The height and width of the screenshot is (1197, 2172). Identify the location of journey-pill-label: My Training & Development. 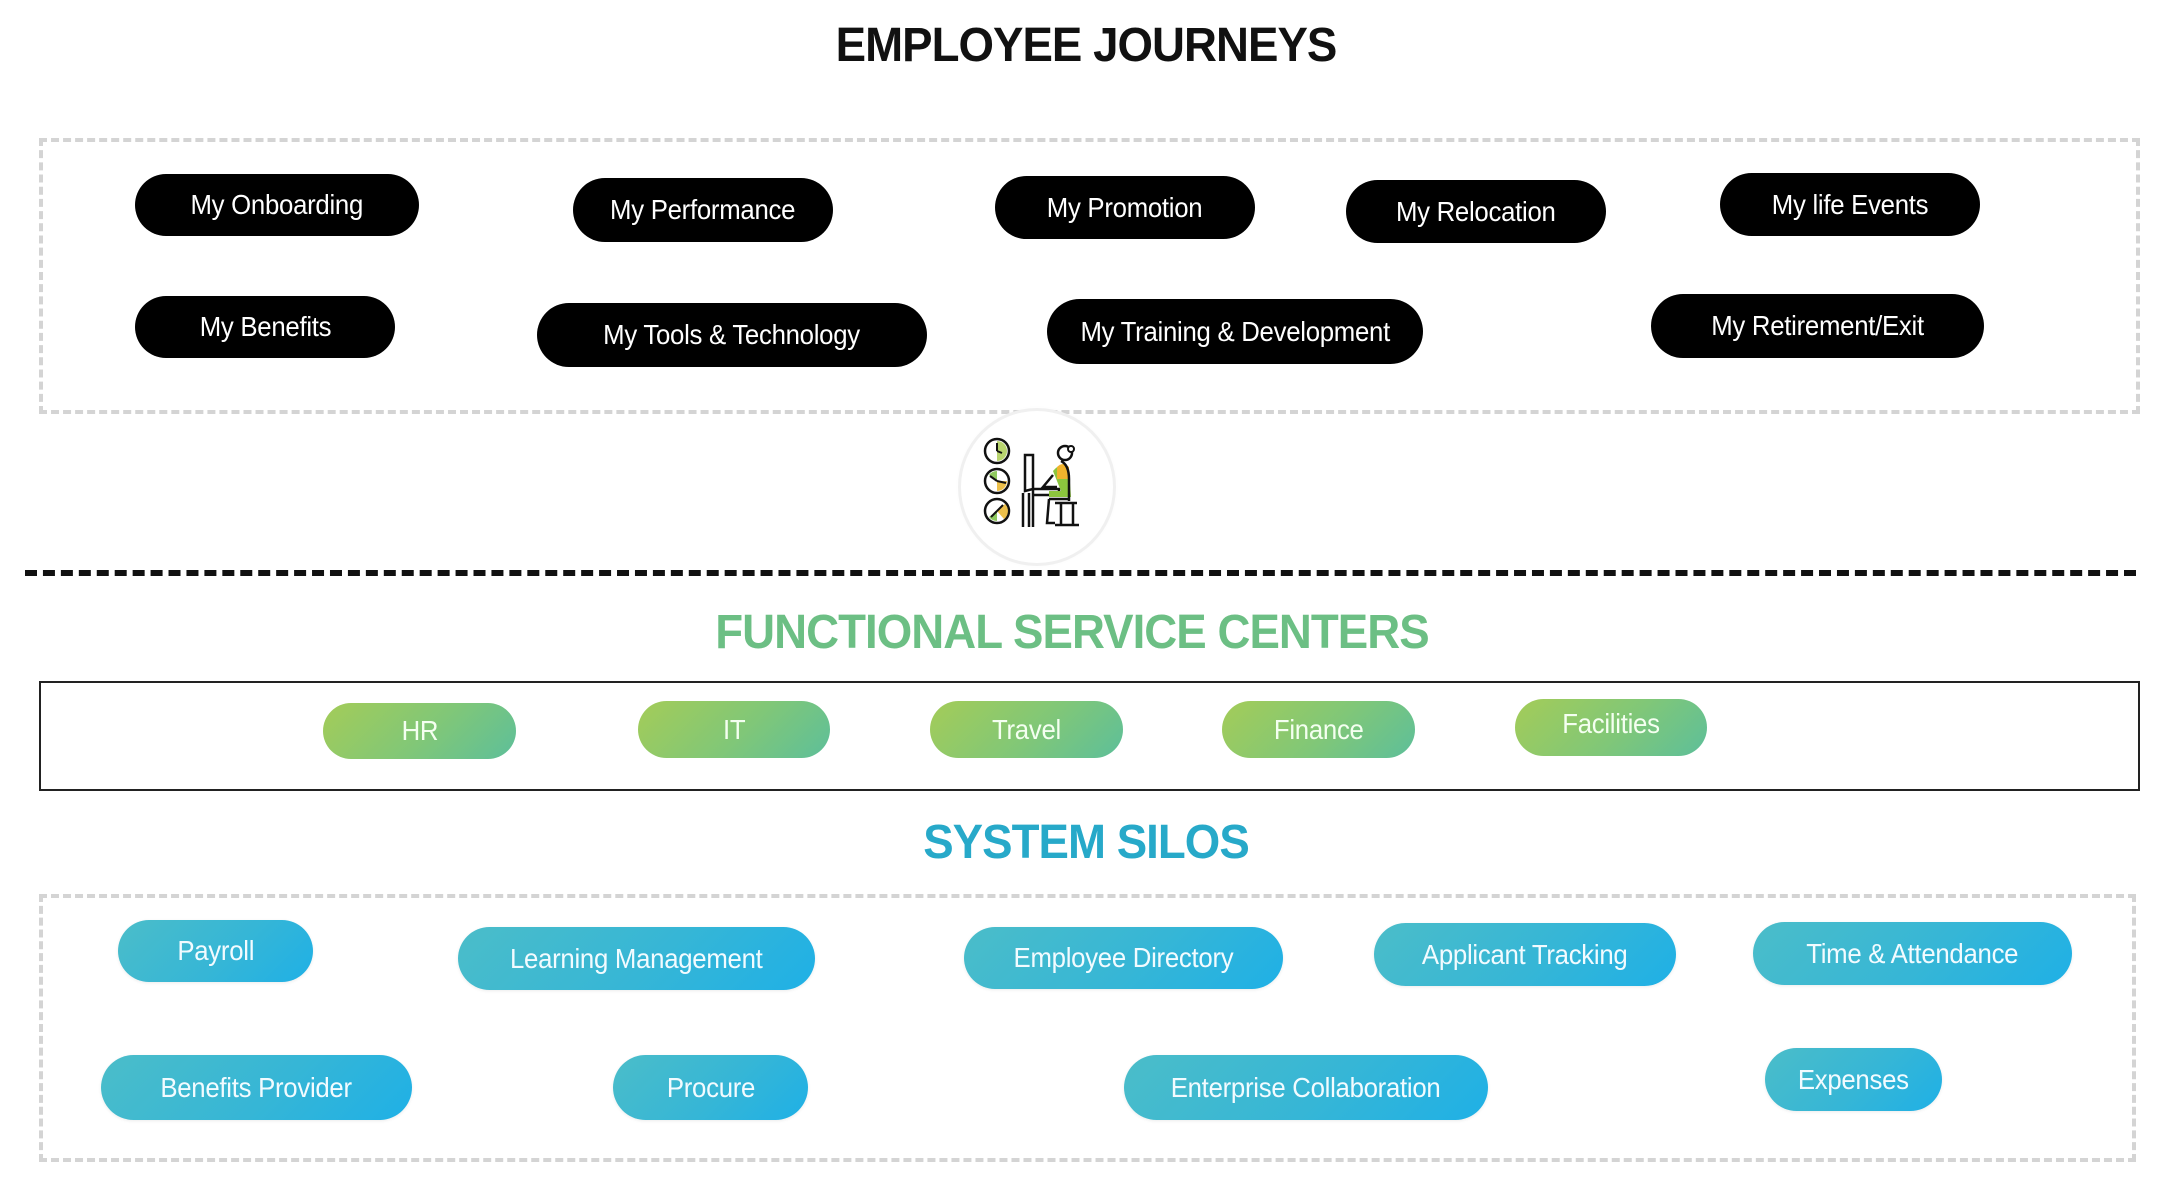
(1235, 331).